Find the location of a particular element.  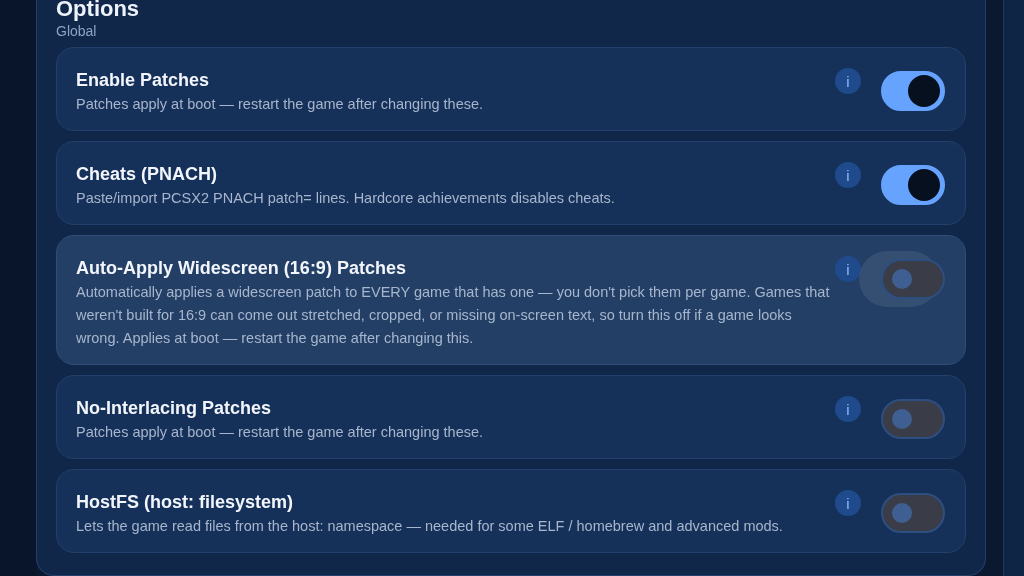

option-title: Enable Patches is located at coordinates (143, 80).